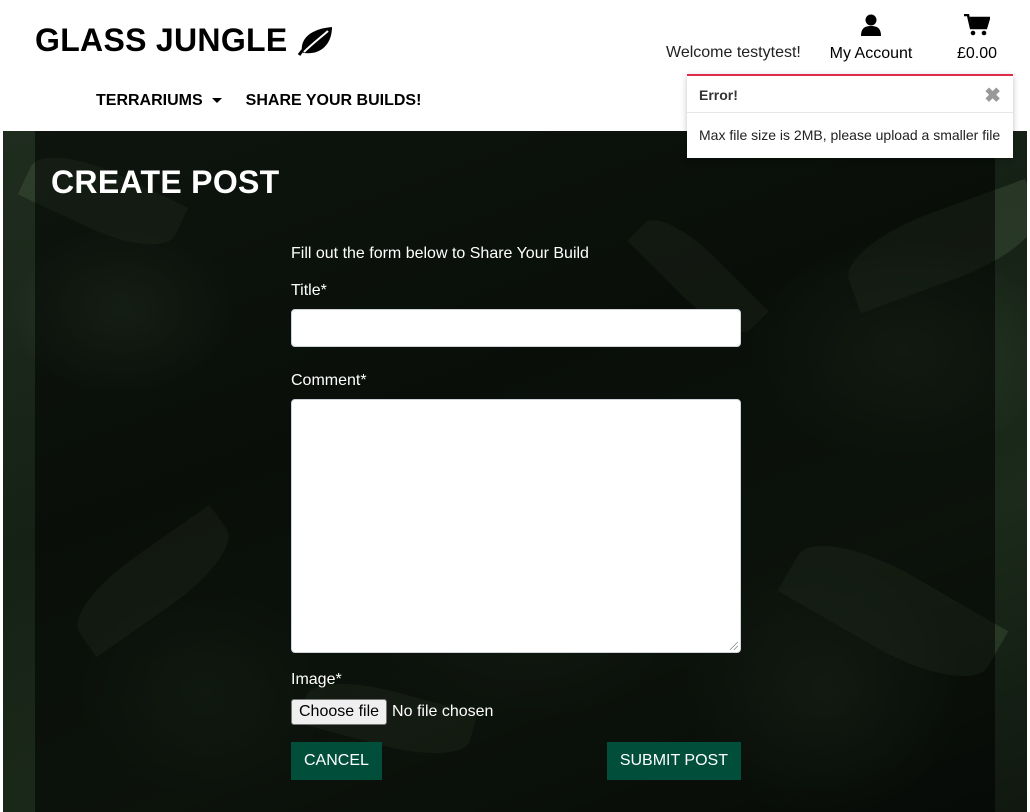  Describe the element at coordinates (516, 761) in the screenshot. I see `form-actions: CANCEL SUBMIT POST` at that location.